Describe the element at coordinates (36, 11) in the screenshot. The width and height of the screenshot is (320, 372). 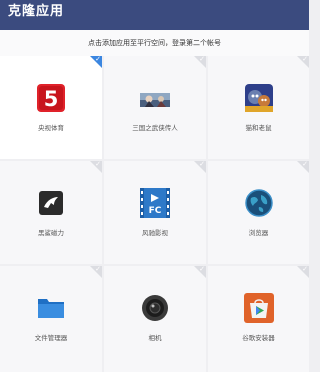
I see `page-title: 克隆应用` at that location.